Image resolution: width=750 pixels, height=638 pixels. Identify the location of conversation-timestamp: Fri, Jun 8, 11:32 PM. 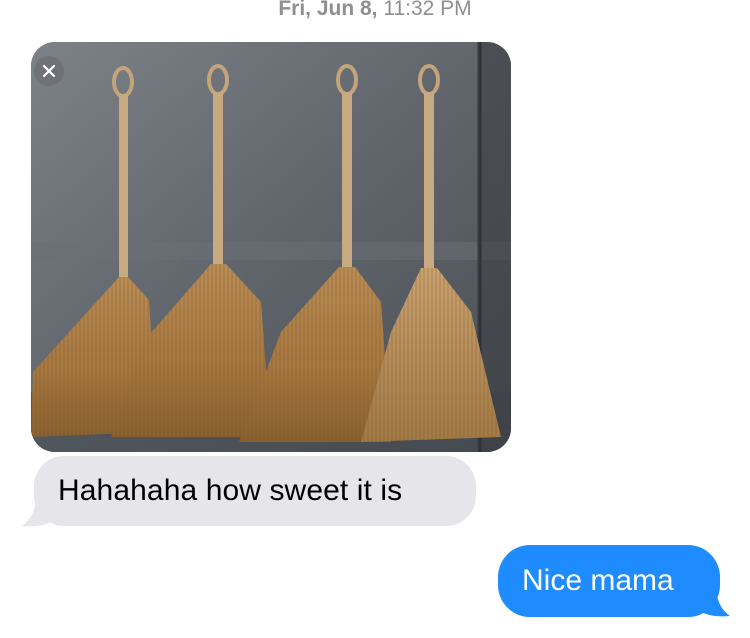
(375, 12).